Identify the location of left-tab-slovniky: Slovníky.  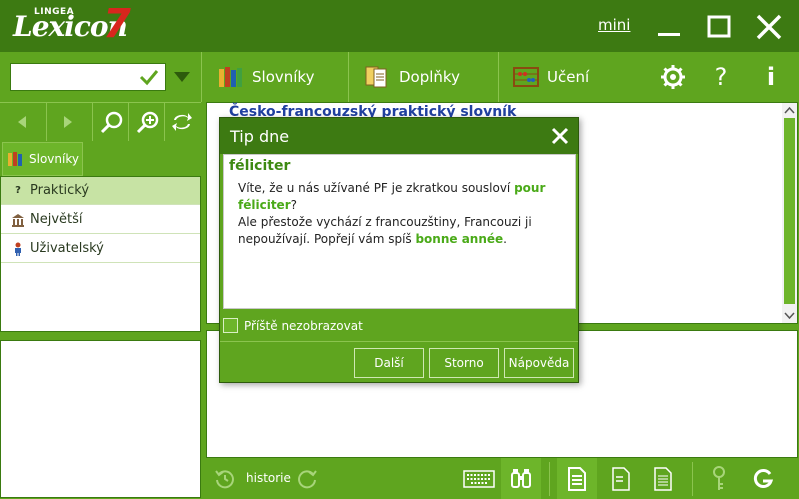
(42, 159).